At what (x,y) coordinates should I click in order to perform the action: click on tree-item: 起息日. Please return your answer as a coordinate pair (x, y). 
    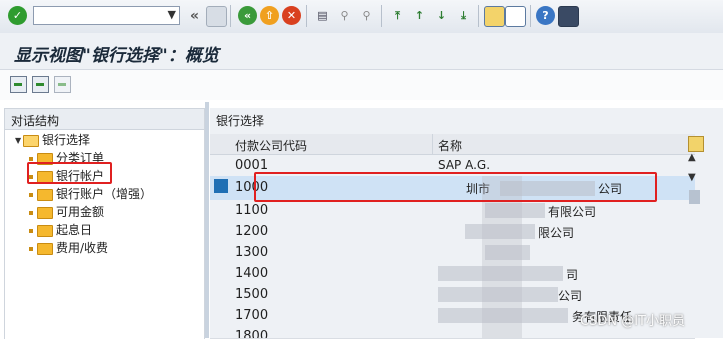
    Looking at the image, I should click on (60, 229).